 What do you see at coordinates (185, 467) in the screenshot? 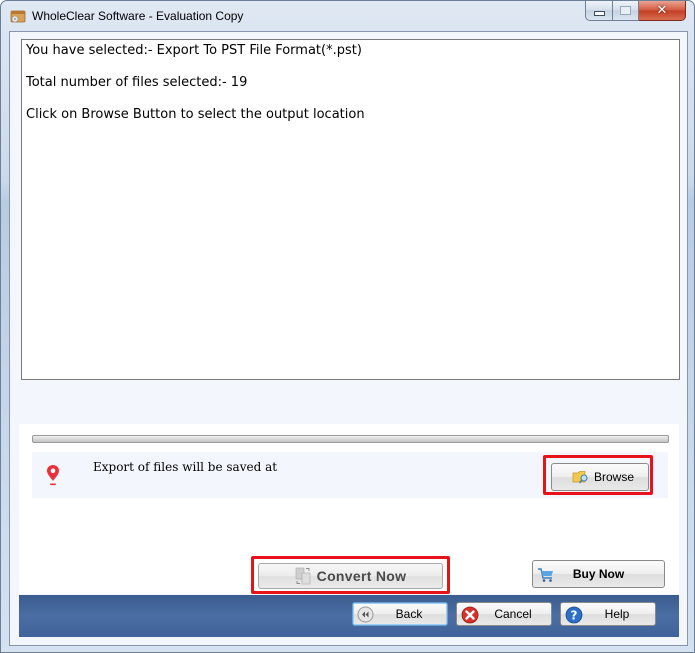
I see `save-location-label: Export of files will be saved at` at bounding box center [185, 467].